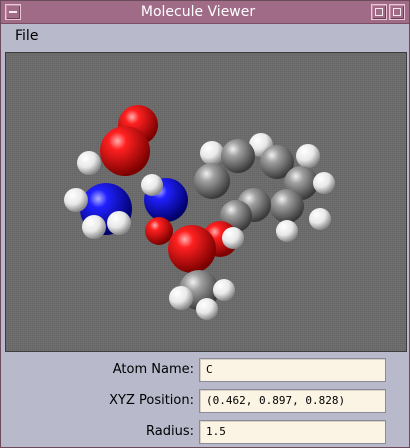  What do you see at coordinates (397, 12) in the screenshot?
I see `close-icon` at bounding box center [397, 12].